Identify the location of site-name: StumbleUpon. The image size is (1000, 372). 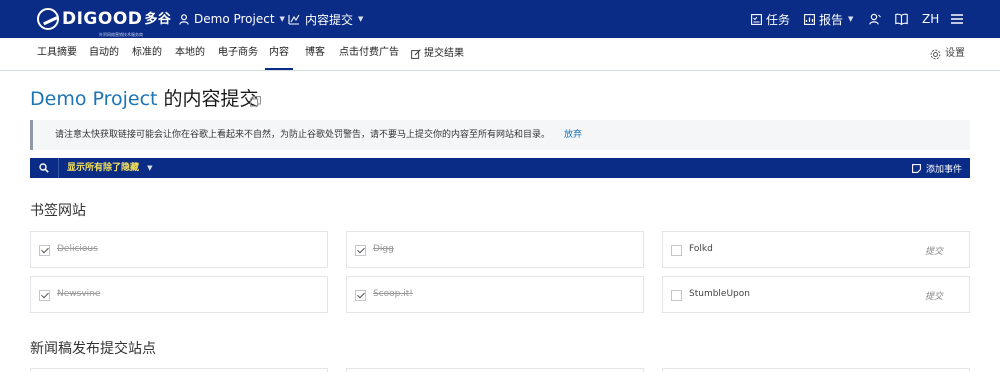
(719, 294).